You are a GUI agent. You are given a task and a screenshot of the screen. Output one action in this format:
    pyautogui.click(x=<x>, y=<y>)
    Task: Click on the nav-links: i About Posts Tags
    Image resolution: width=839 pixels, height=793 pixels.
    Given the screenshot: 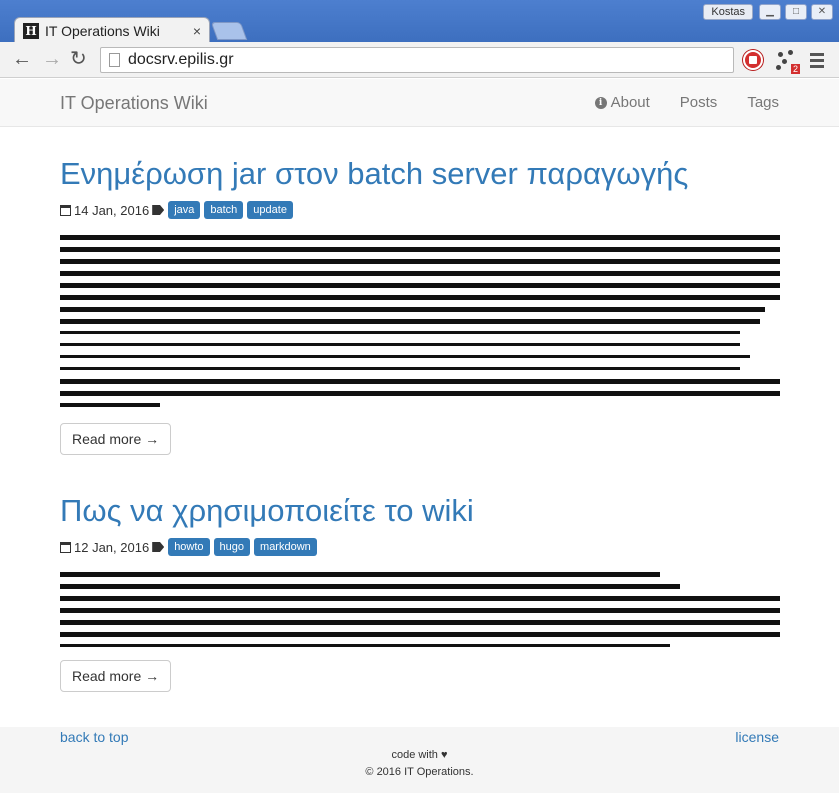 What is the action you would take?
    pyautogui.click(x=686, y=102)
    